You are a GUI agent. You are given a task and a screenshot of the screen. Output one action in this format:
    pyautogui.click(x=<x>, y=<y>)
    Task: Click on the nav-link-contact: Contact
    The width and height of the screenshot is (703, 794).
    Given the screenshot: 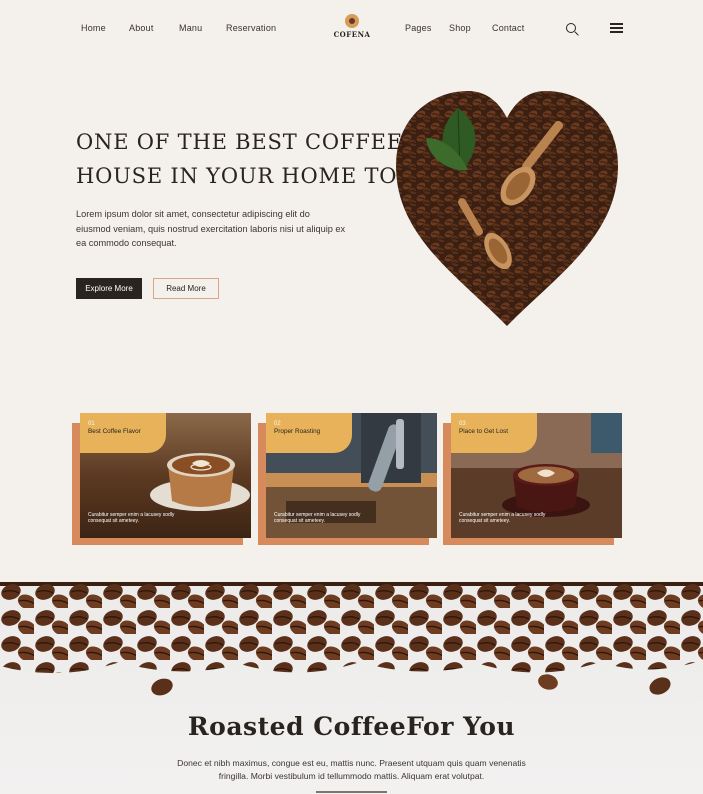 What is the action you would take?
    pyautogui.click(x=508, y=28)
    